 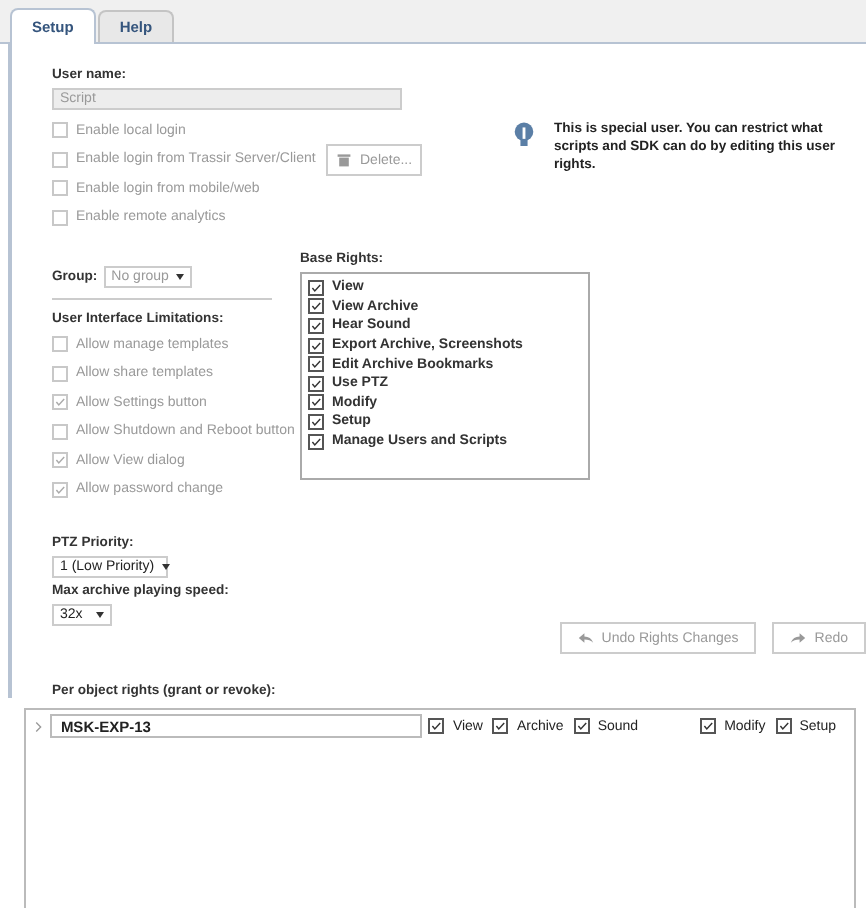 What do you see at coordinates (344, 160) in the screenshot?
I see `trash-icon` at bounding box center [344, 160].